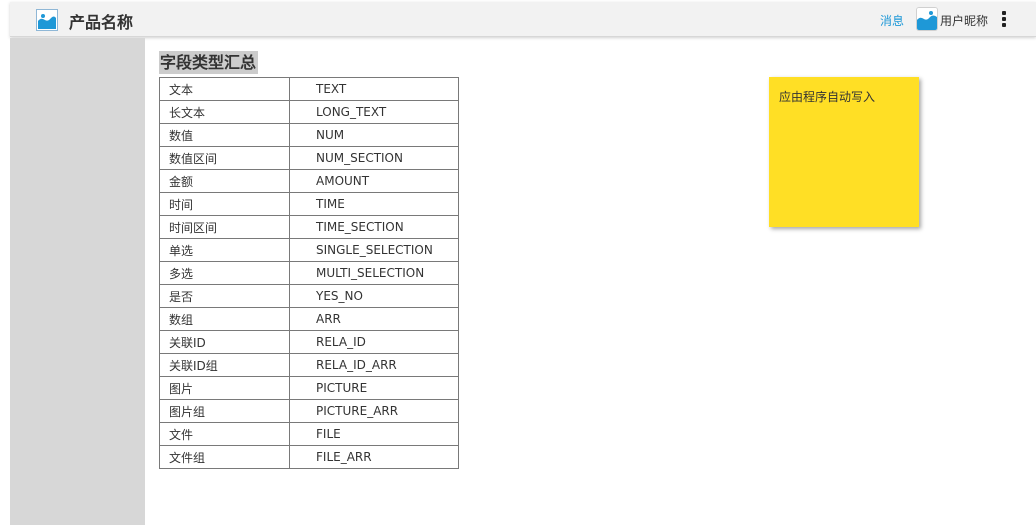  I want to click on table-row: 数值区间 NUM_SECTION, so click(309, 158).